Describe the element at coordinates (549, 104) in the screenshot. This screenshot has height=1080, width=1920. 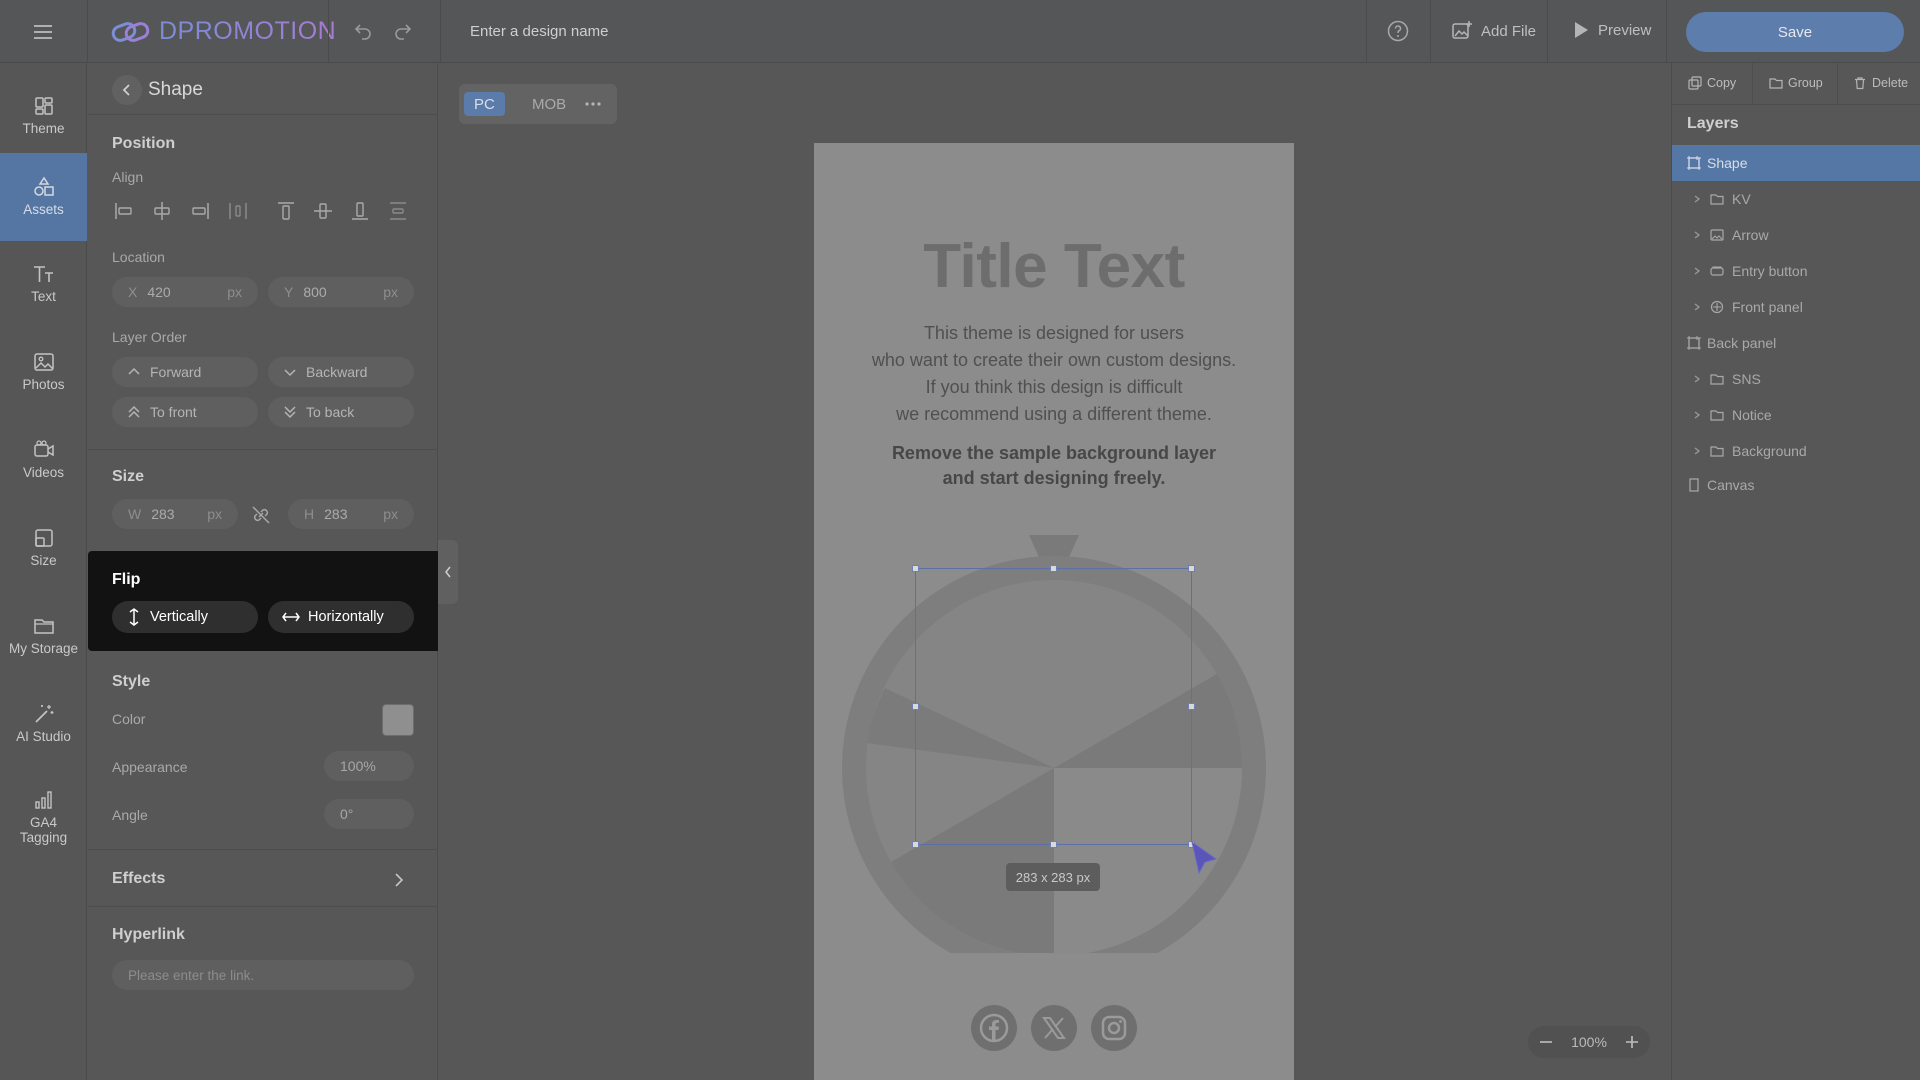
I see `tab-mob: MOB` at that location.